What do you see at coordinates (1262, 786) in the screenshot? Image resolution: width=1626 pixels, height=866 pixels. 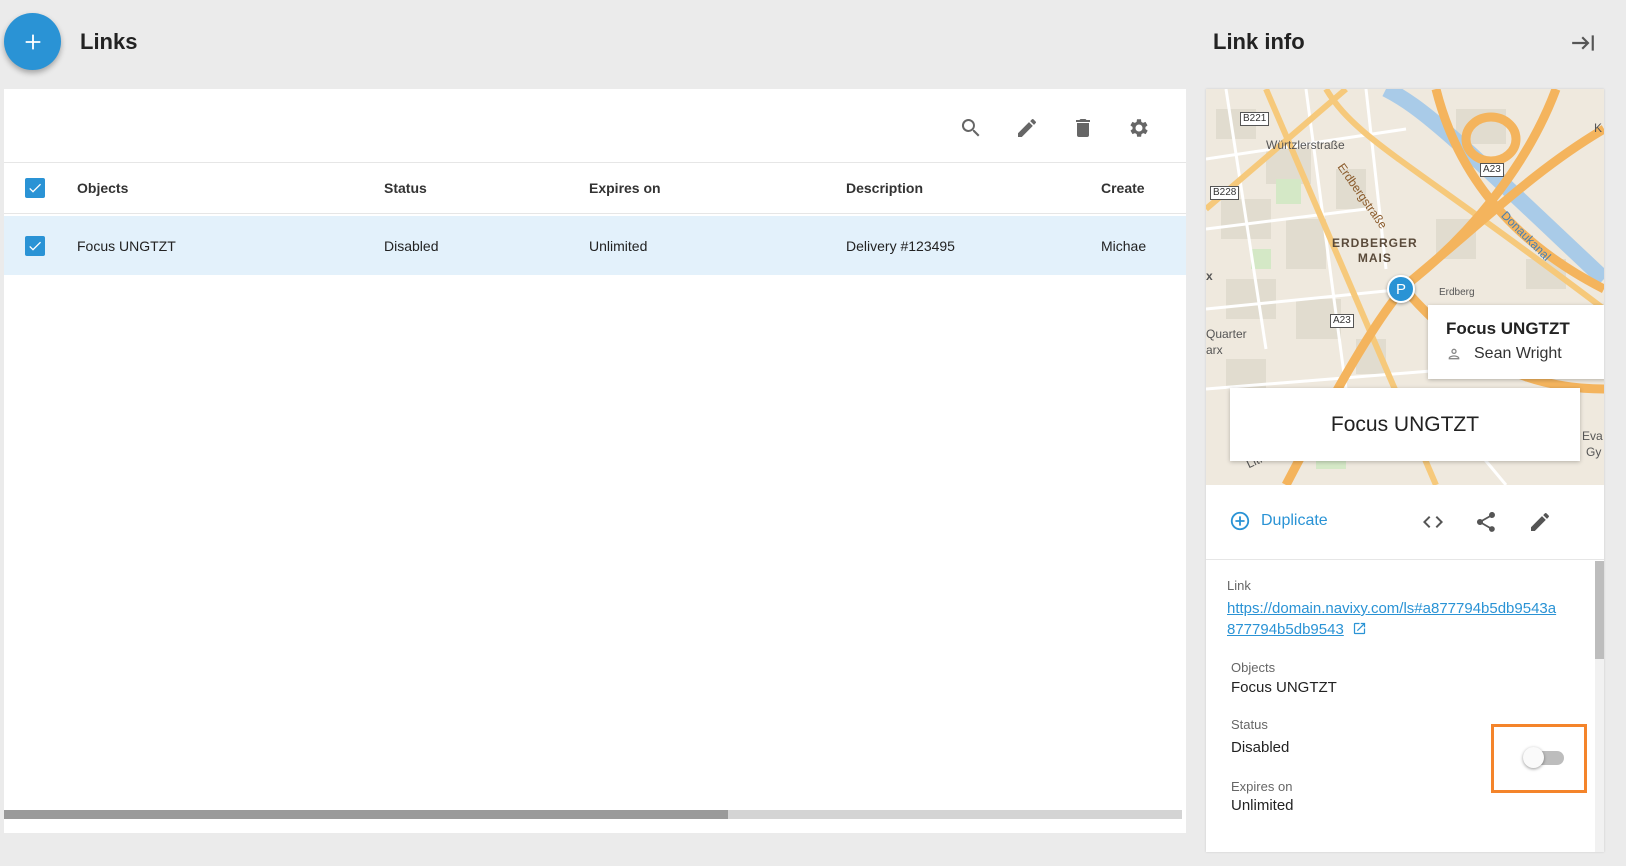 I see `expires-label: Expires on` at bounding box center [1262, 786].